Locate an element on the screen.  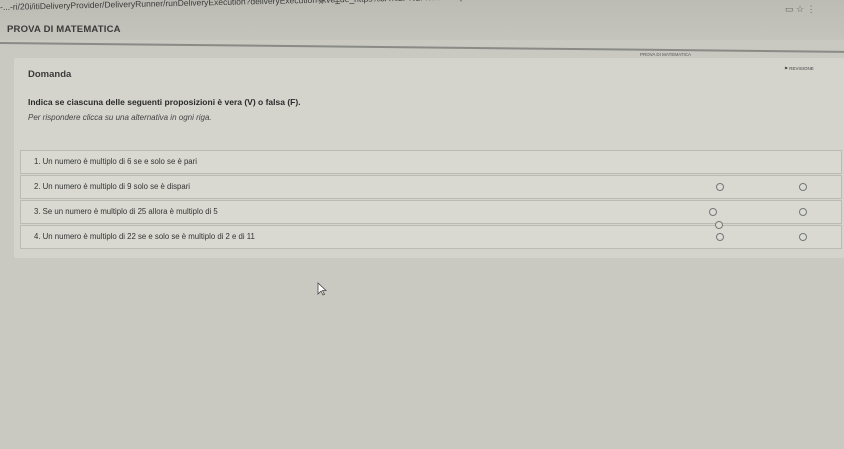
flag-for-review-button: ⚑ REVISIONE is located at coordinates (799, 69).